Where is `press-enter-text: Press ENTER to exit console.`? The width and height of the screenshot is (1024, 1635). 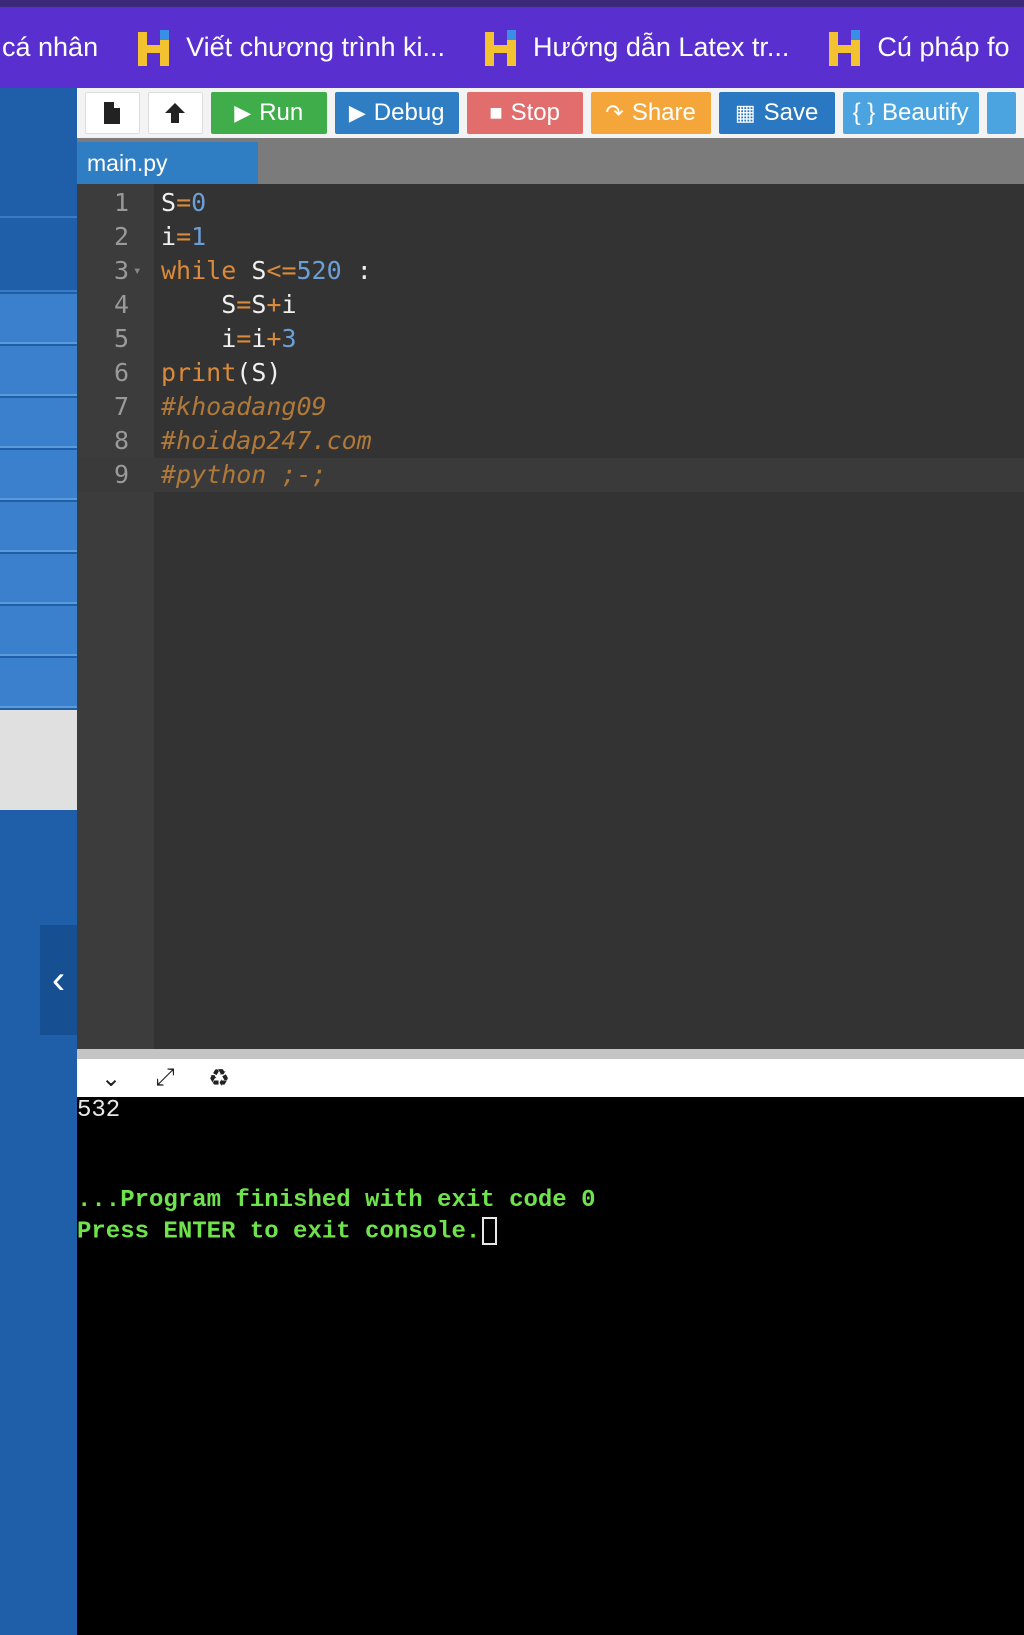 press-enter-text: Press ENTER to exit console. is located at coordinates (279, 1232).